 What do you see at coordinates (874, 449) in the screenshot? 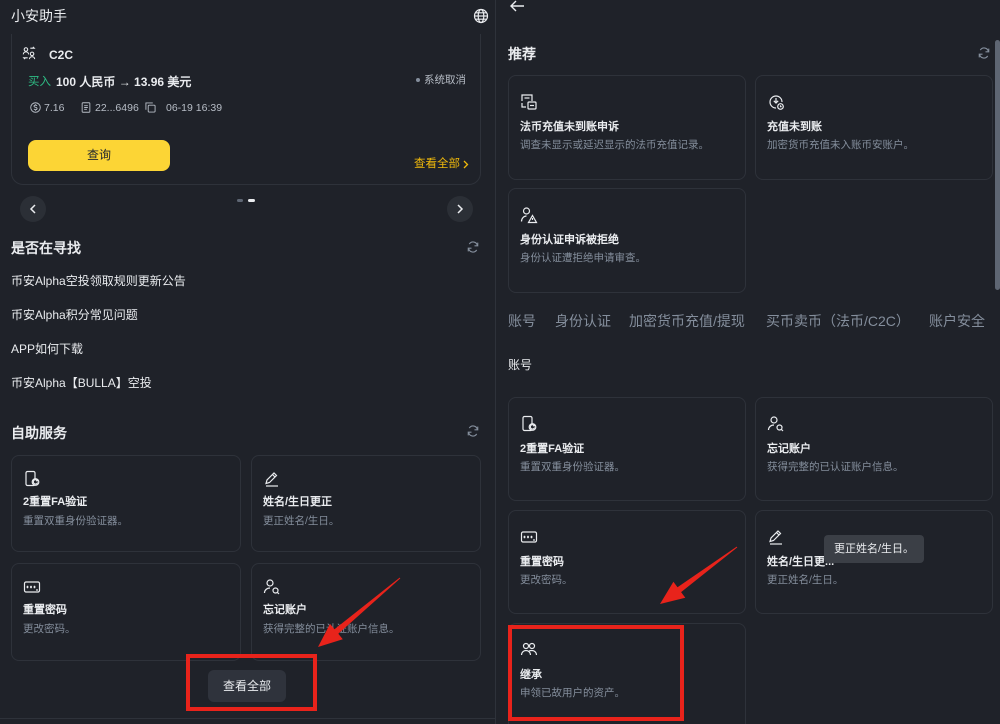
I see `account-card-forgot-account: 忘记账户 获得完整的已认证账户信息。` at bounding box center [874, 449].